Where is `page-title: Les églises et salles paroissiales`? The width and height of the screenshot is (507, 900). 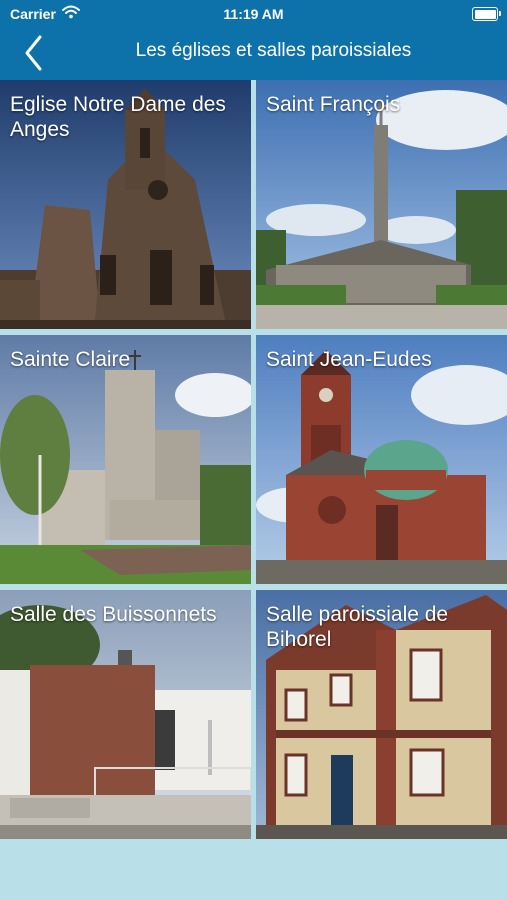 page-title: Les églises et salles paroissiales is located at coordinates (273, 50).